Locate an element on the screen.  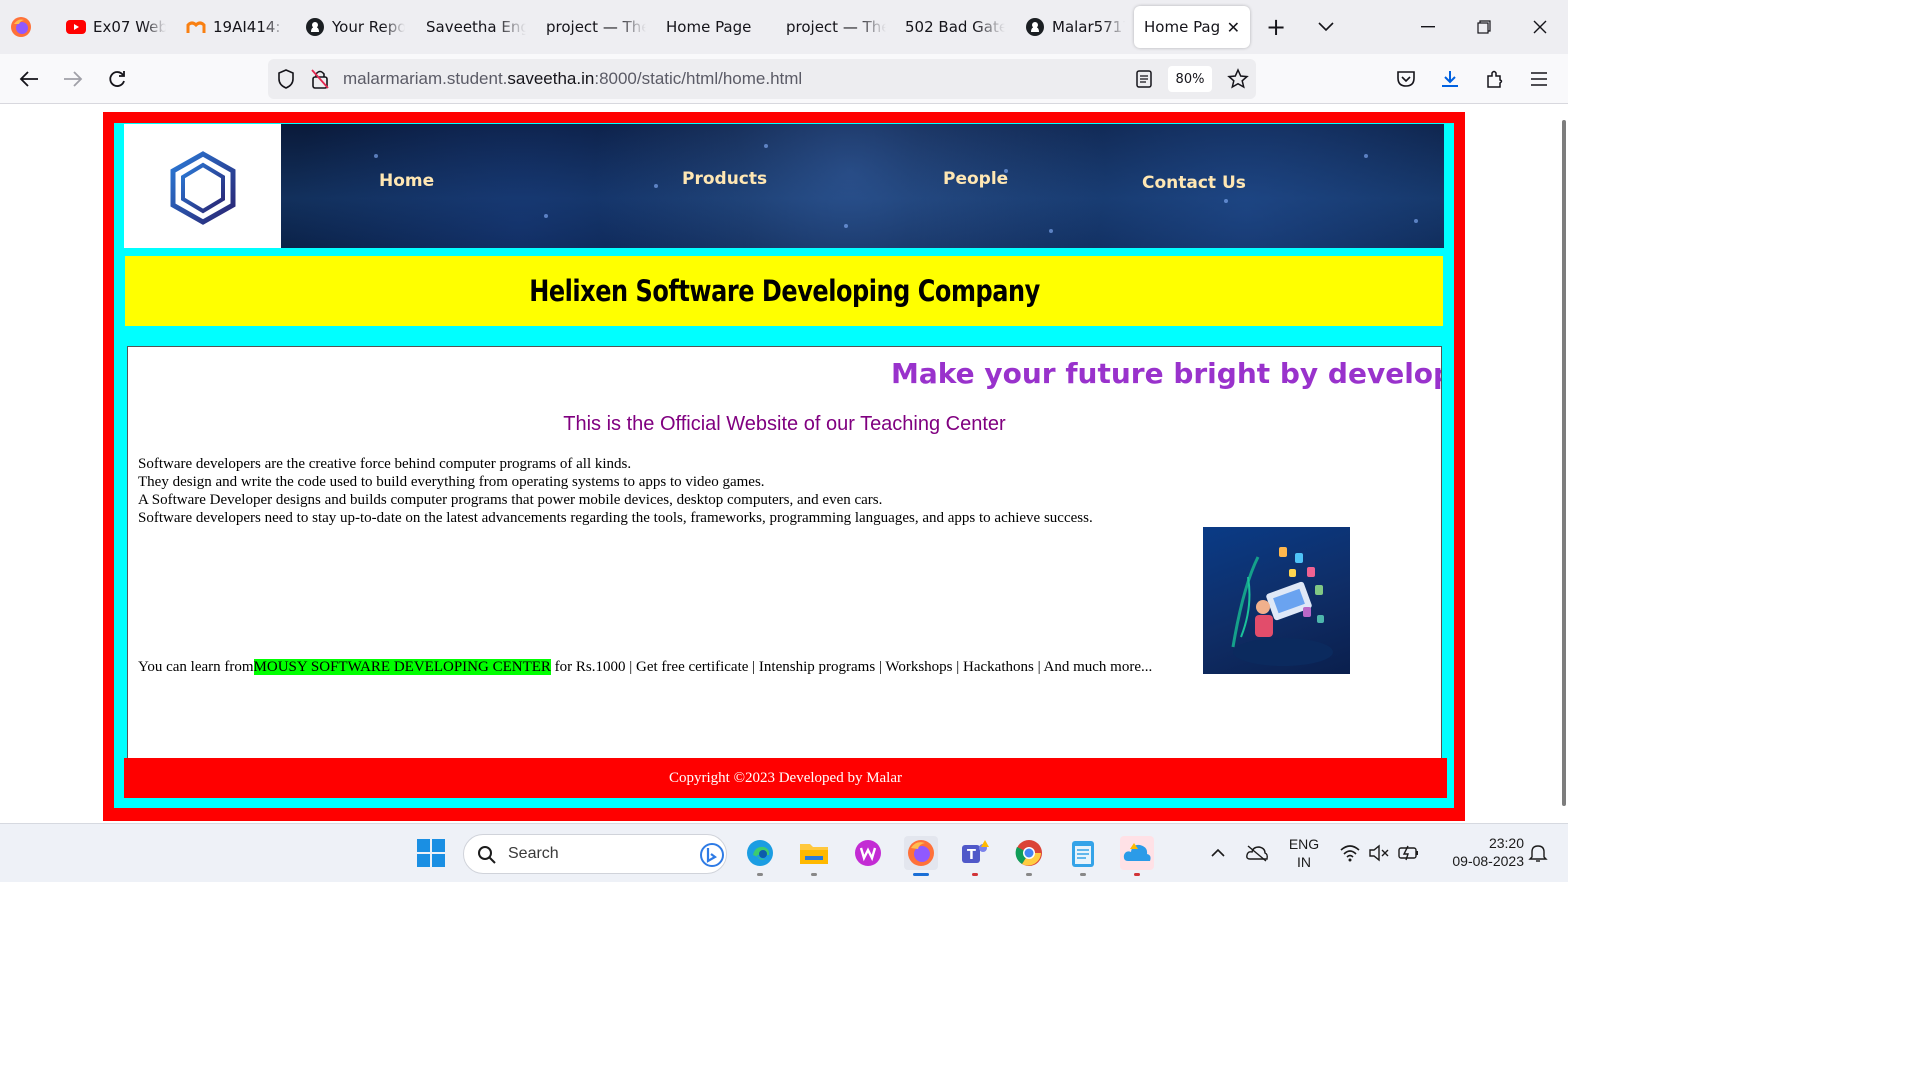
learn-prefix: You can learn from is located at coordinates (196, 667).